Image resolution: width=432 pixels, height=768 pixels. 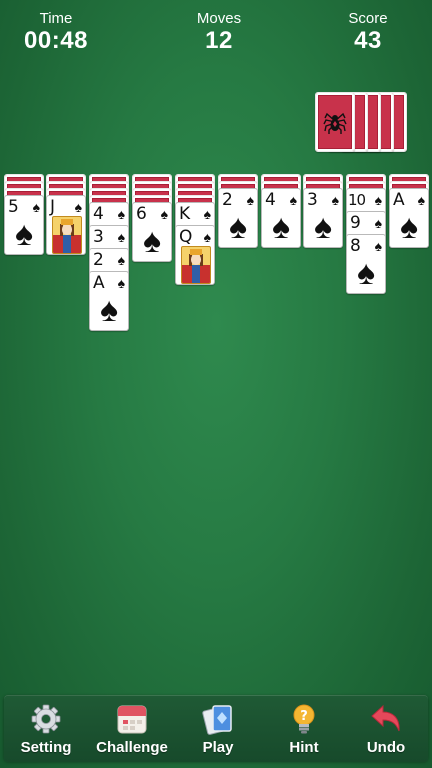 I want to click on card-rank: 10, so click(x=357, y=200).